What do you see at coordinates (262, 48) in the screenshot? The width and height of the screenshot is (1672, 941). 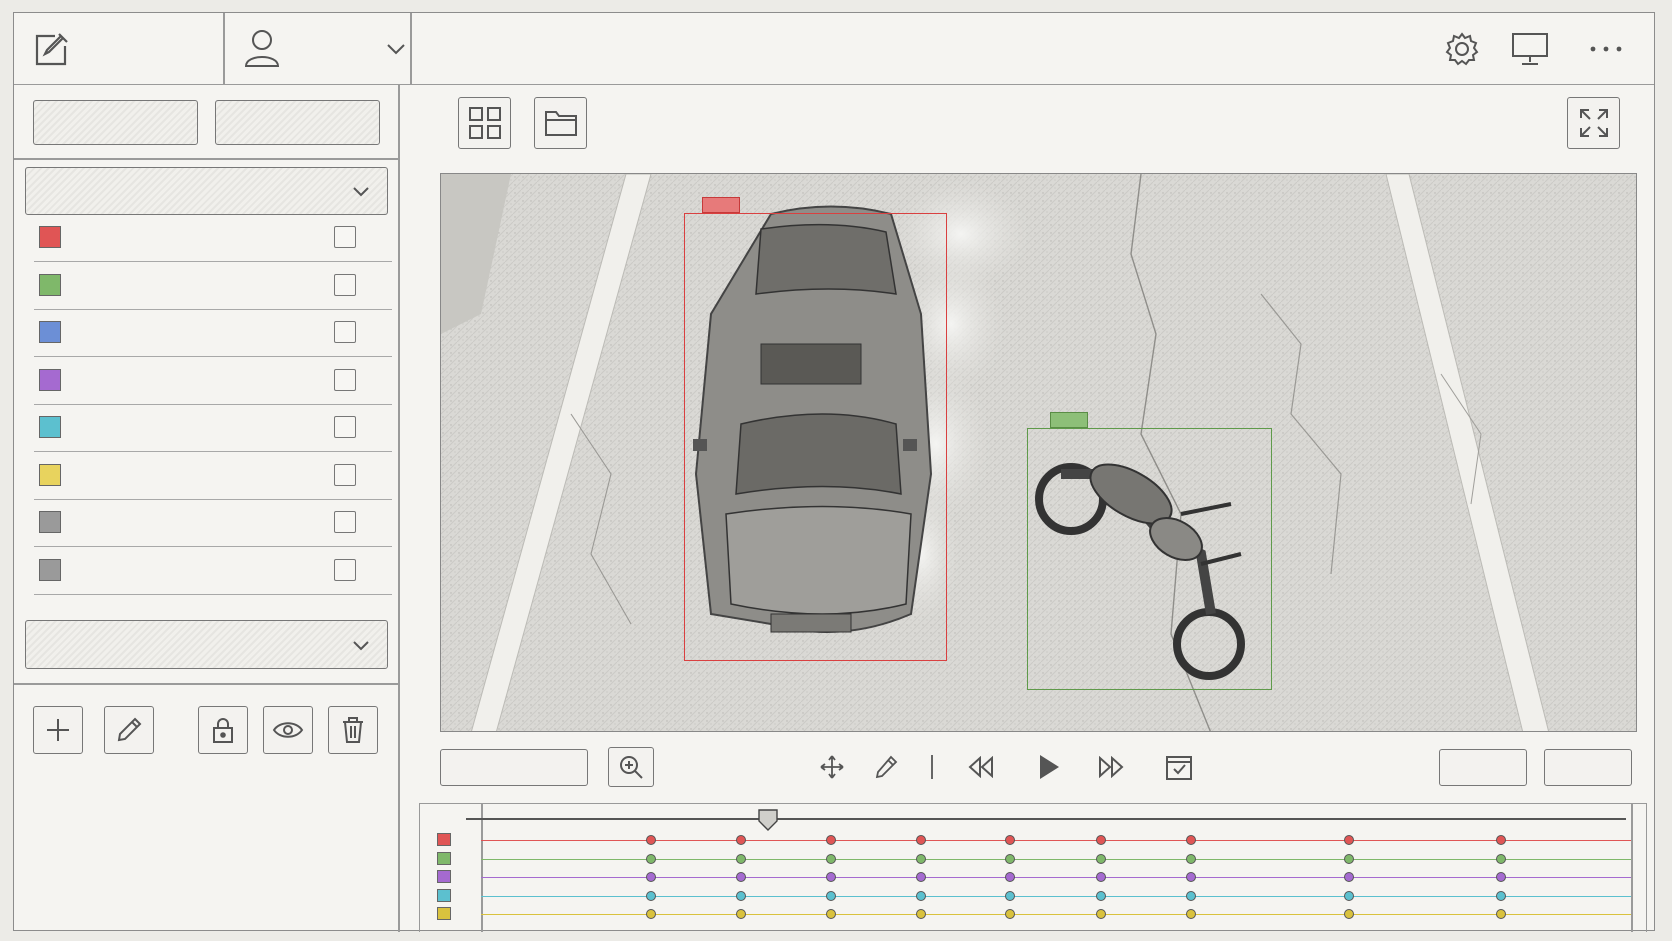 I see `user-icon` at bounding box center [262, 48].